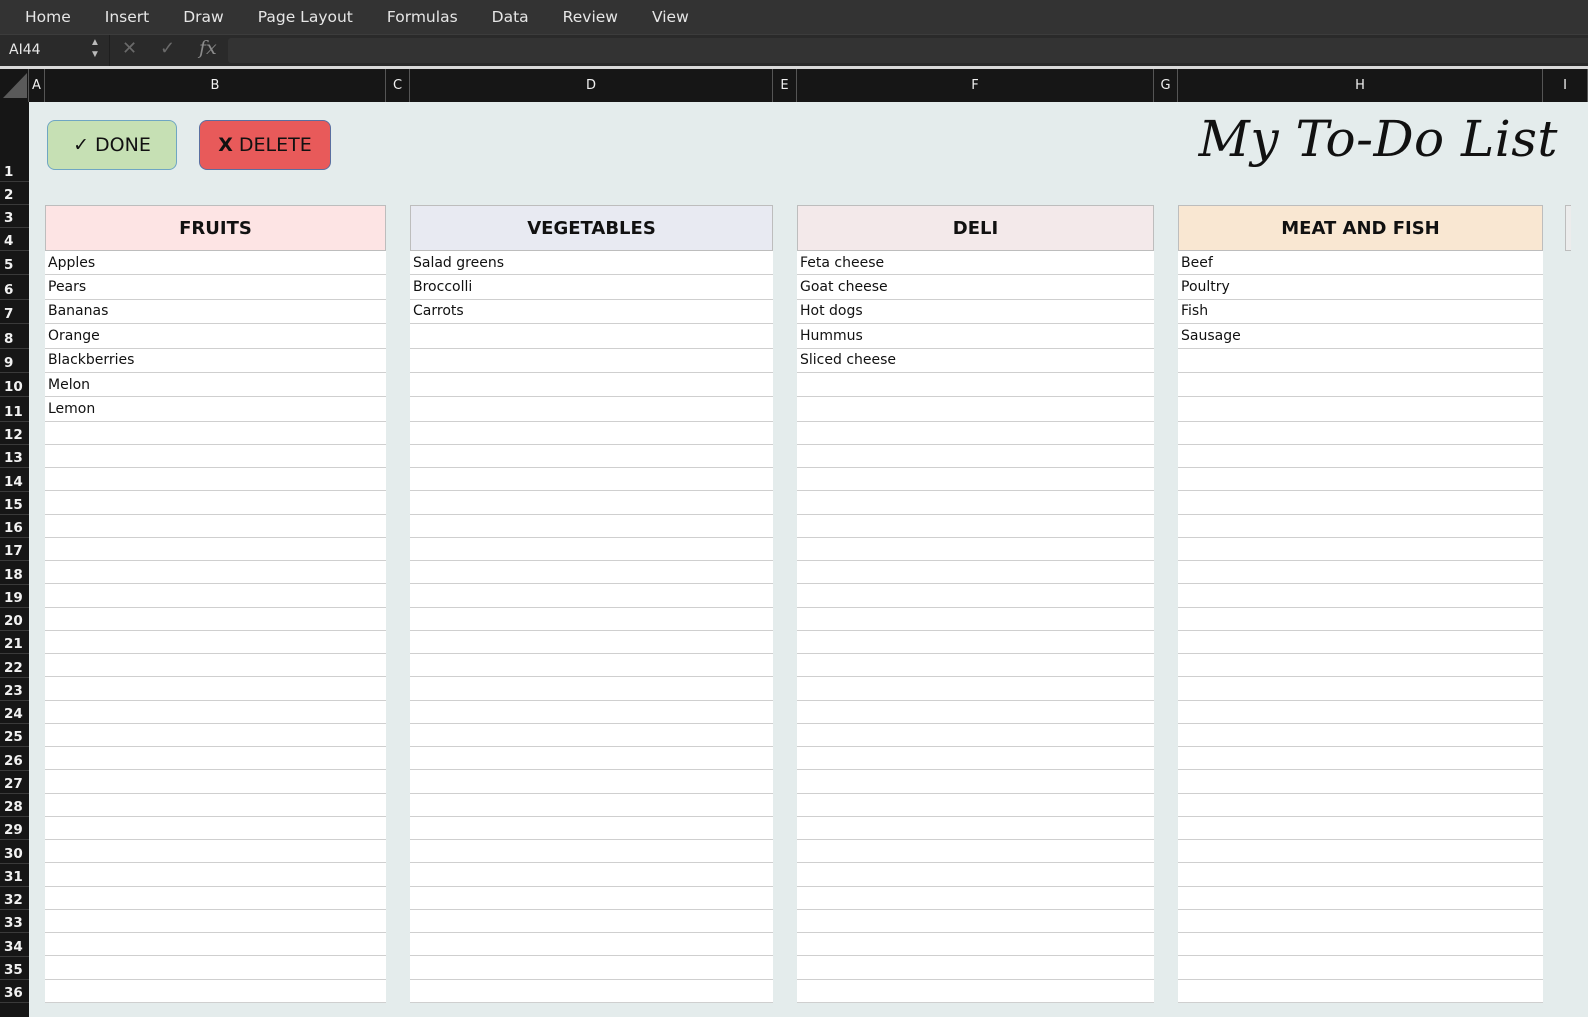 This screenshot has height=1017, width=1588. I want to click on row-header-5: 5, so click(14, 263).